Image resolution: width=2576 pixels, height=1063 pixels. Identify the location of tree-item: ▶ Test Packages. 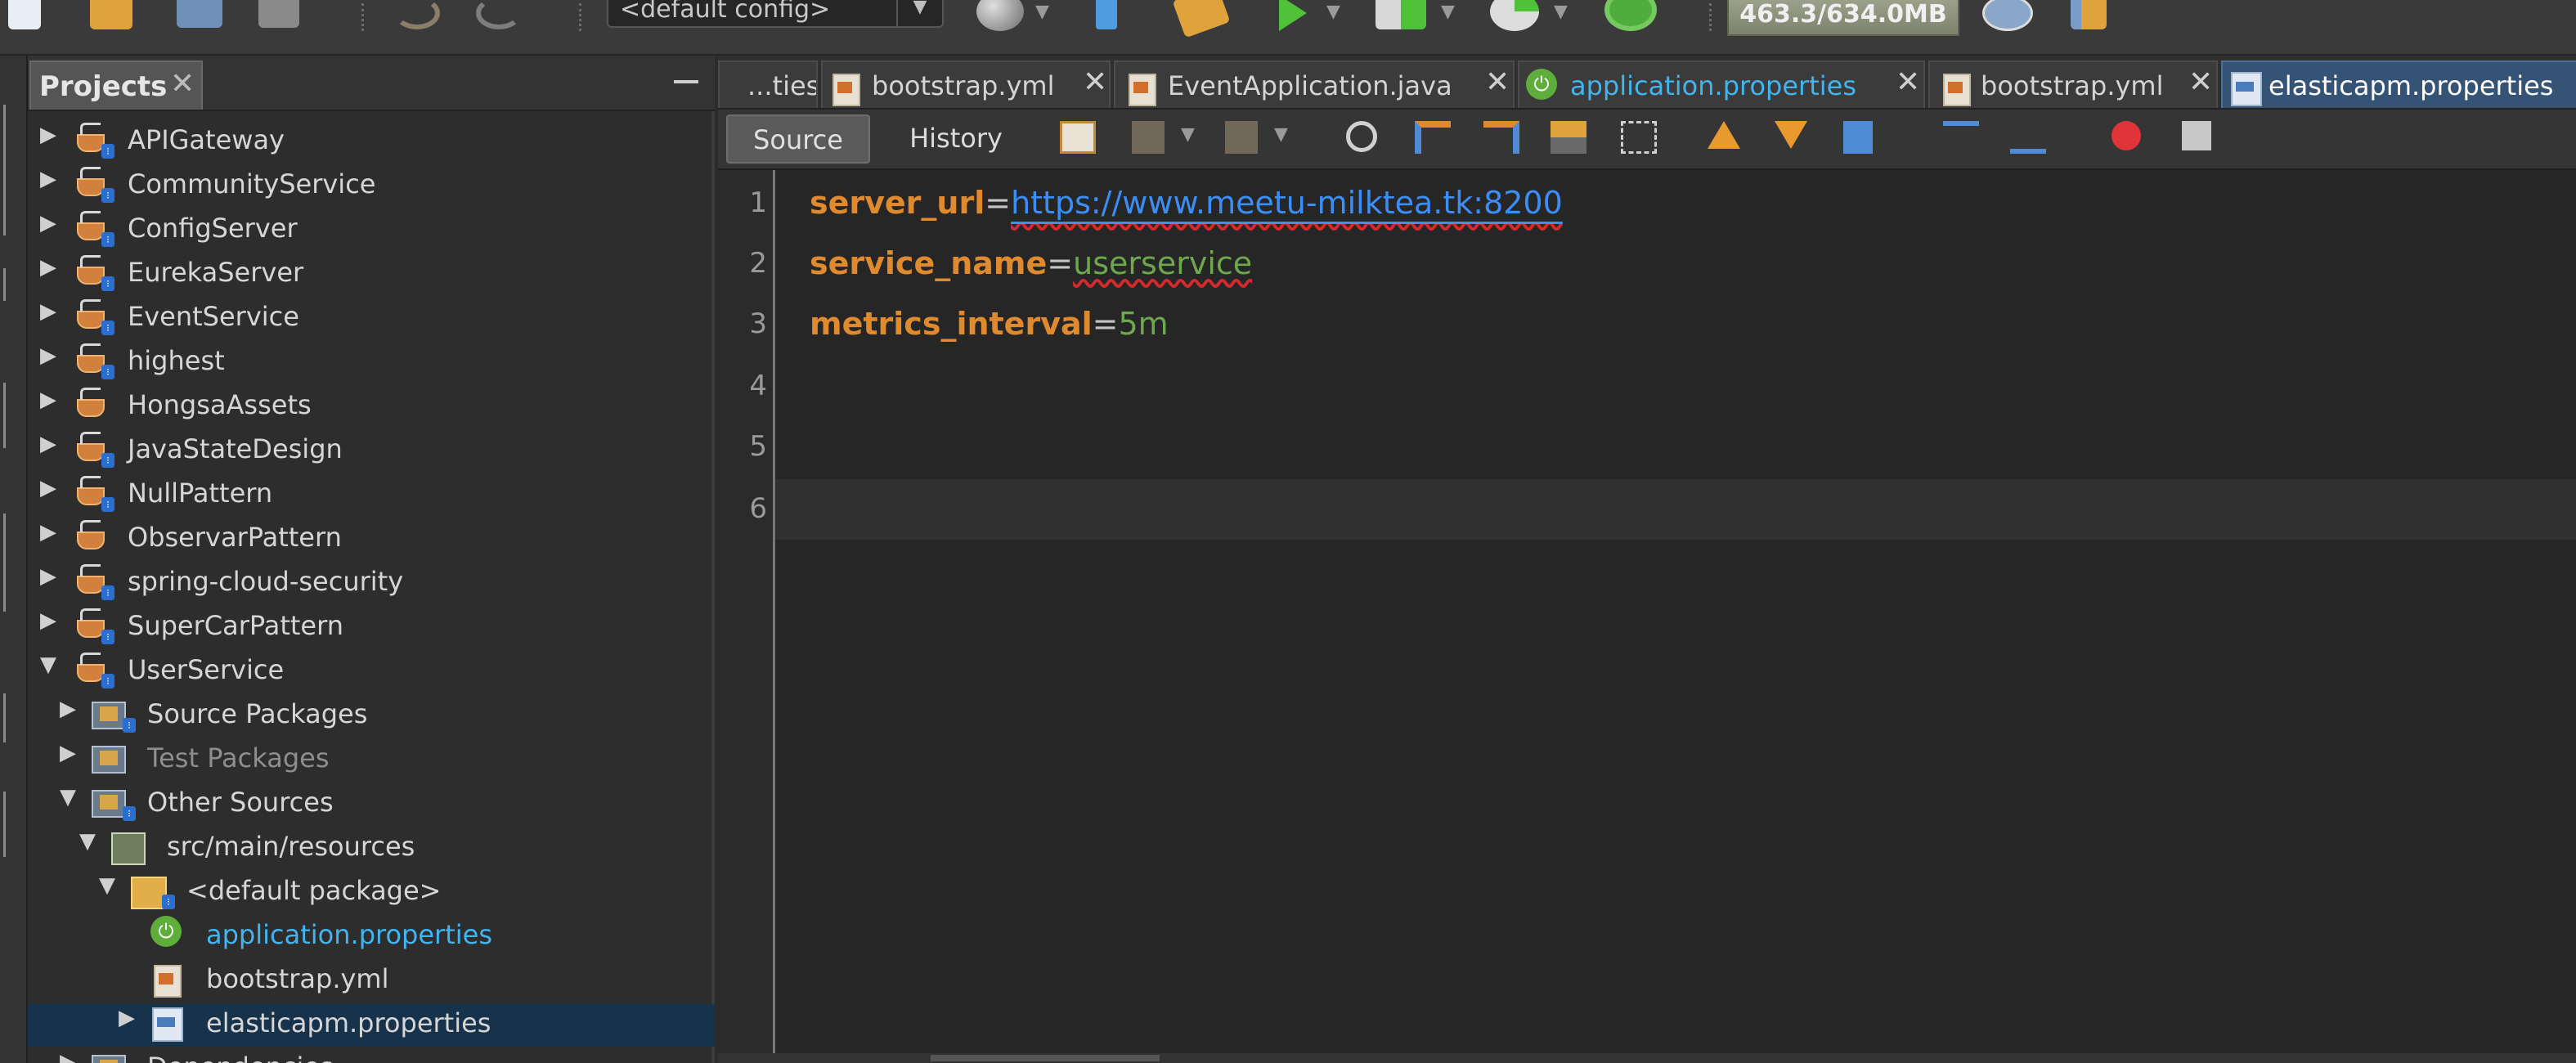
(371, 760).